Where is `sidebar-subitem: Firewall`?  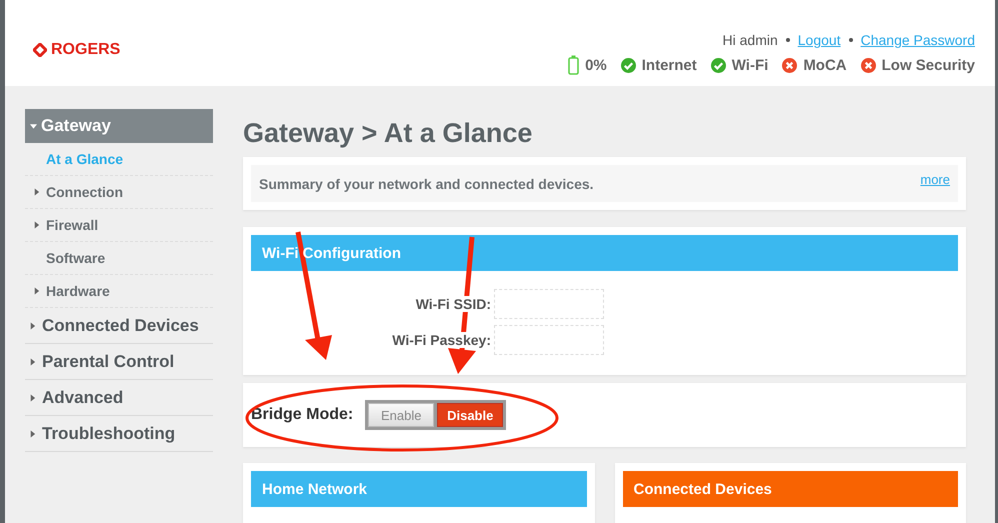 sidebar-subitem: Firewall is located at coordinates (119, 225).